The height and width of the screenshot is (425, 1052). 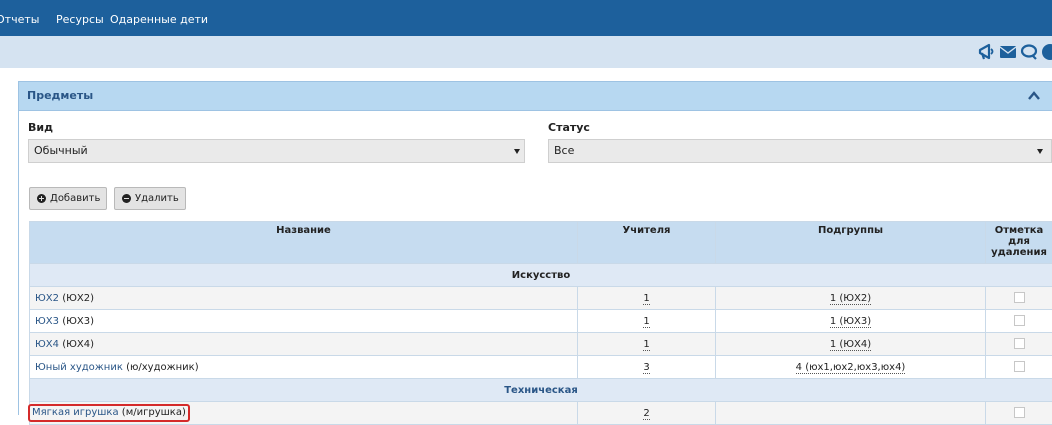 I want to click on subgroups-link: 1 (ЮХ2), so click(x=850, y=299).